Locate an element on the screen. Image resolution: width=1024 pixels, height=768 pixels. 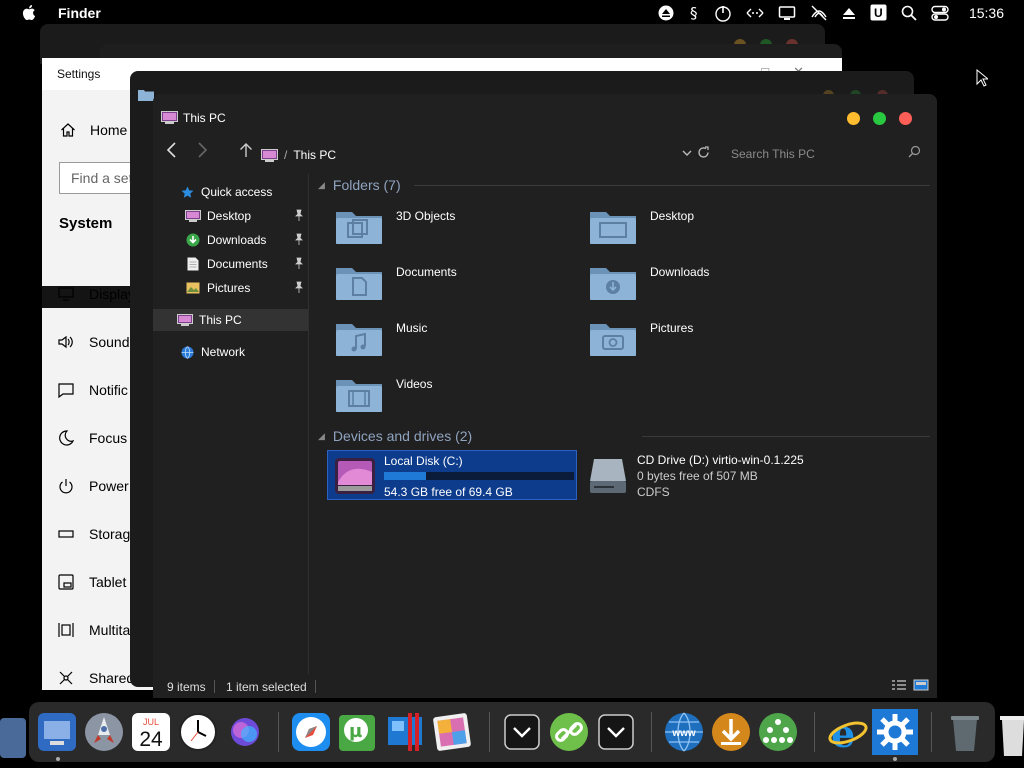
siri-icon is located at coordinates (245, 732).